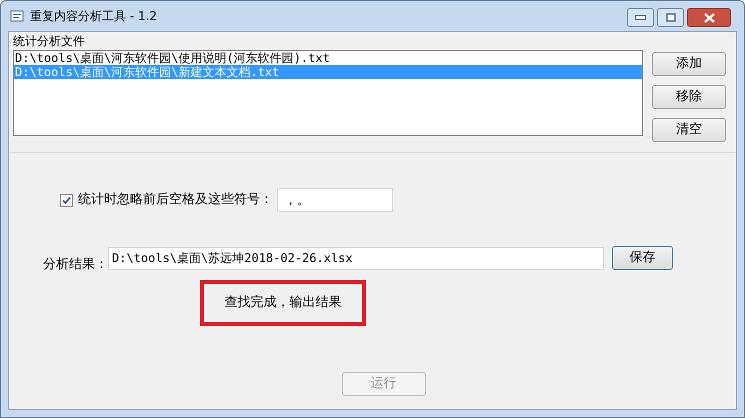 This screenshot has width=745, height=418. I want to click on status-message: 查找完成，输出结果, so click(283, 303).